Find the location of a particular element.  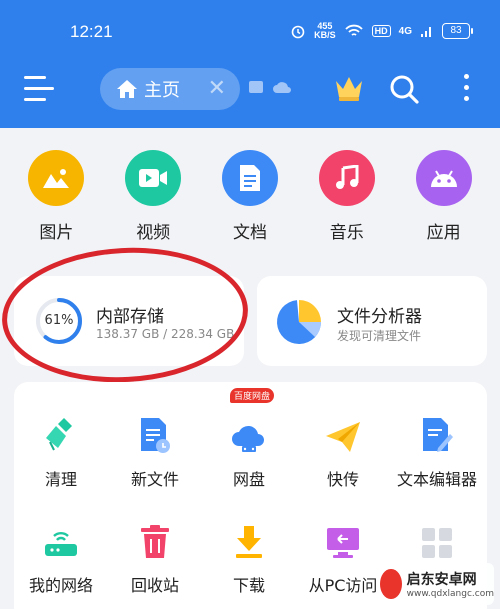

file-analyzer-card: 文件分析器 发现可清理文件 is located at coordinates (372, 321).